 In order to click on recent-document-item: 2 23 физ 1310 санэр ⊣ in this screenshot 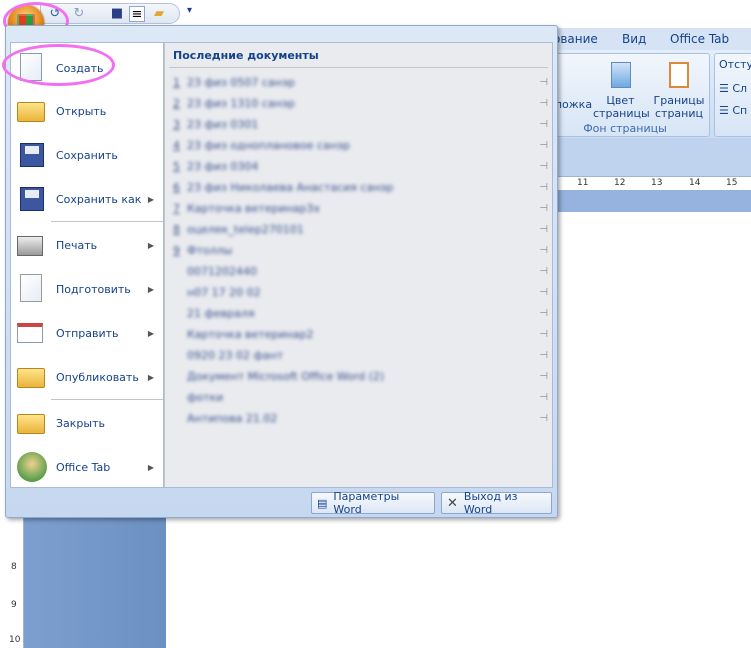, I will do `click(360, 103)`.